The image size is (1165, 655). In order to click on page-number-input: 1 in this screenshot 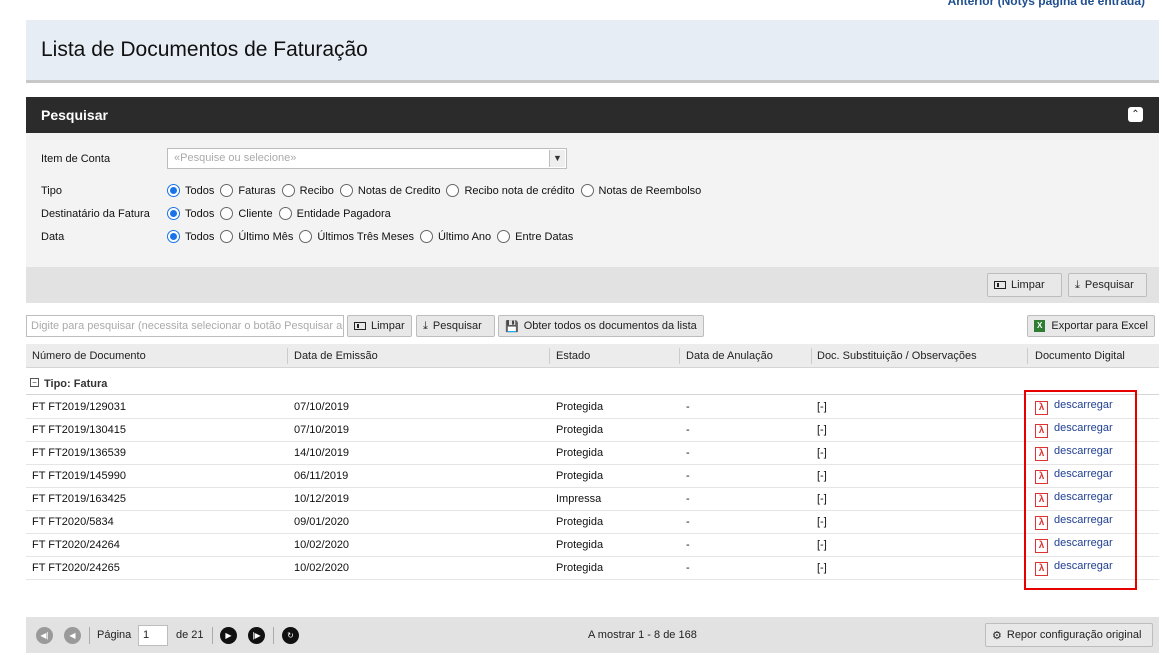, I will do `click(153, 635)`.